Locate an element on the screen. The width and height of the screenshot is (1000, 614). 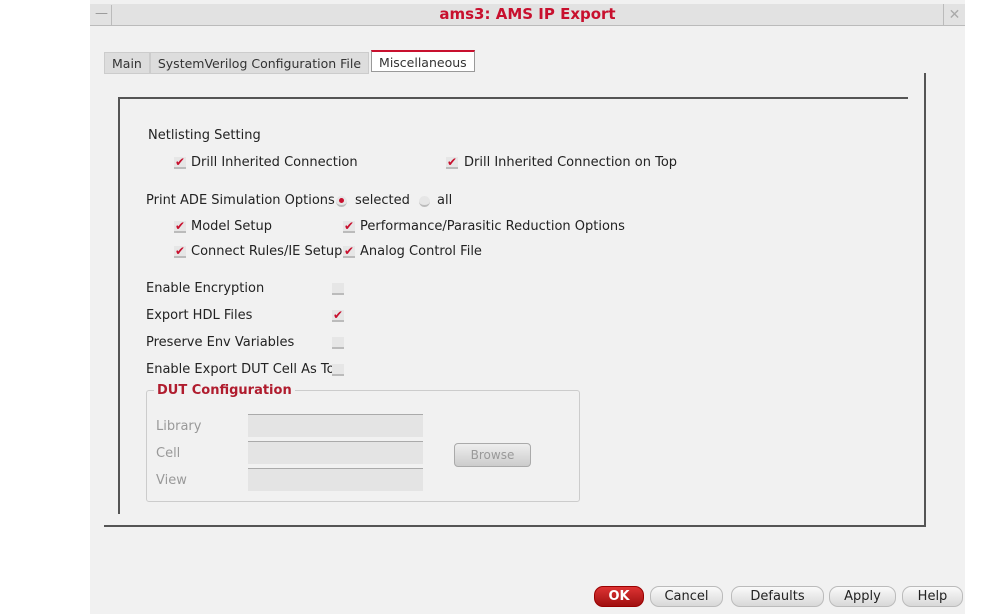
ade-options-label: Print ADE Simulation Options is located at coordinates (240, 200).